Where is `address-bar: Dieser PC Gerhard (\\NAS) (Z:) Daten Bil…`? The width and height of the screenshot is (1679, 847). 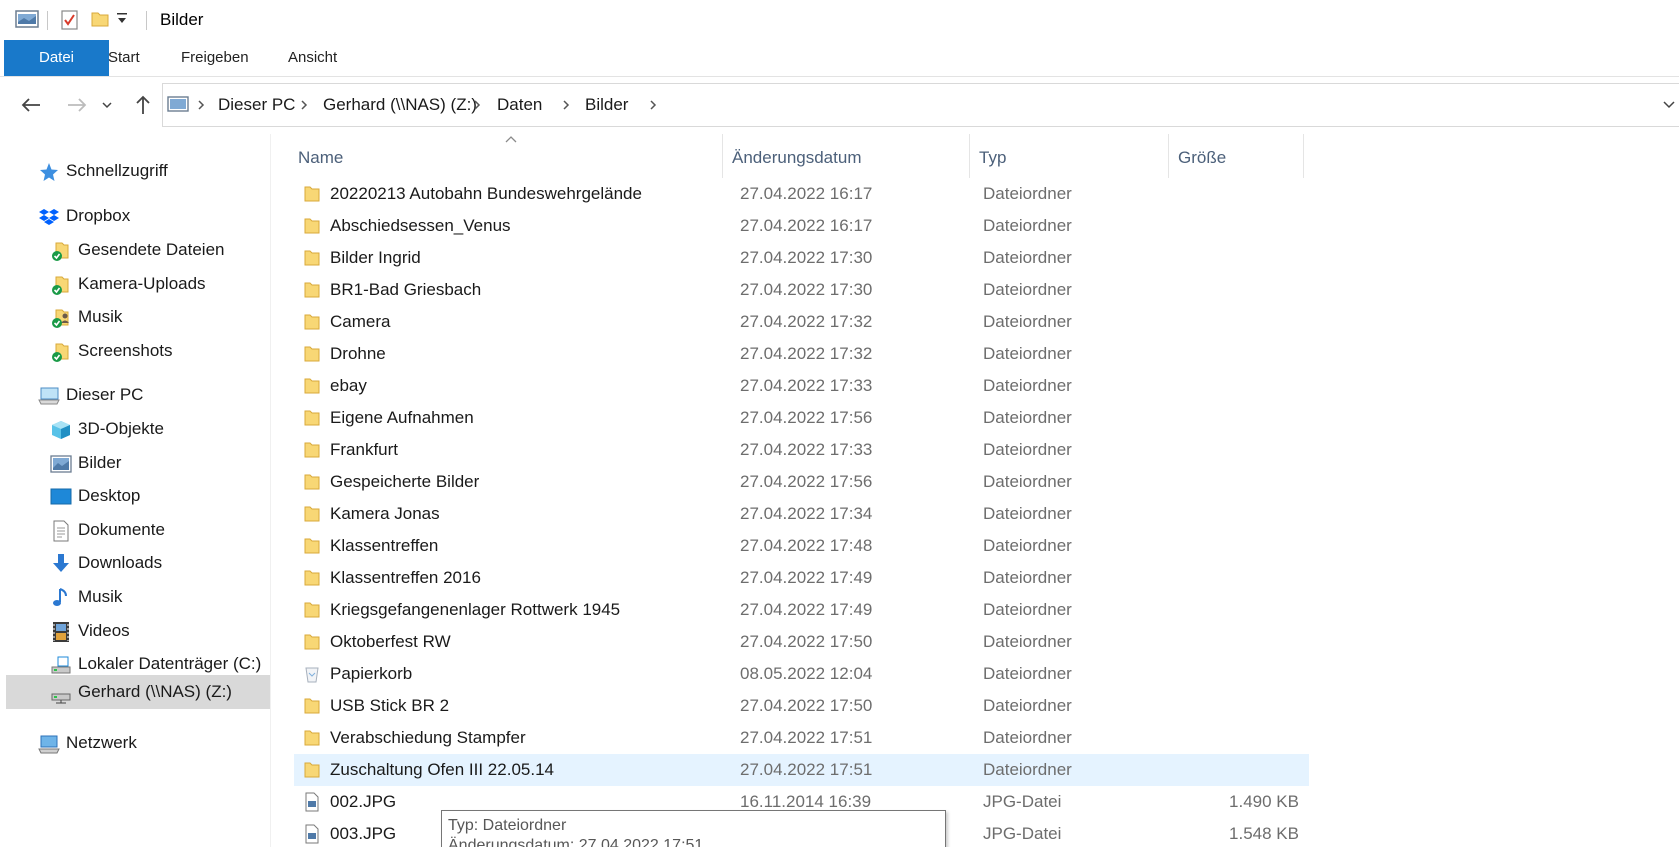
address-bar: Dieser PC Gerhard (\\NAS) (Z:) Daten Bil… is located at coordinates (920, 105).